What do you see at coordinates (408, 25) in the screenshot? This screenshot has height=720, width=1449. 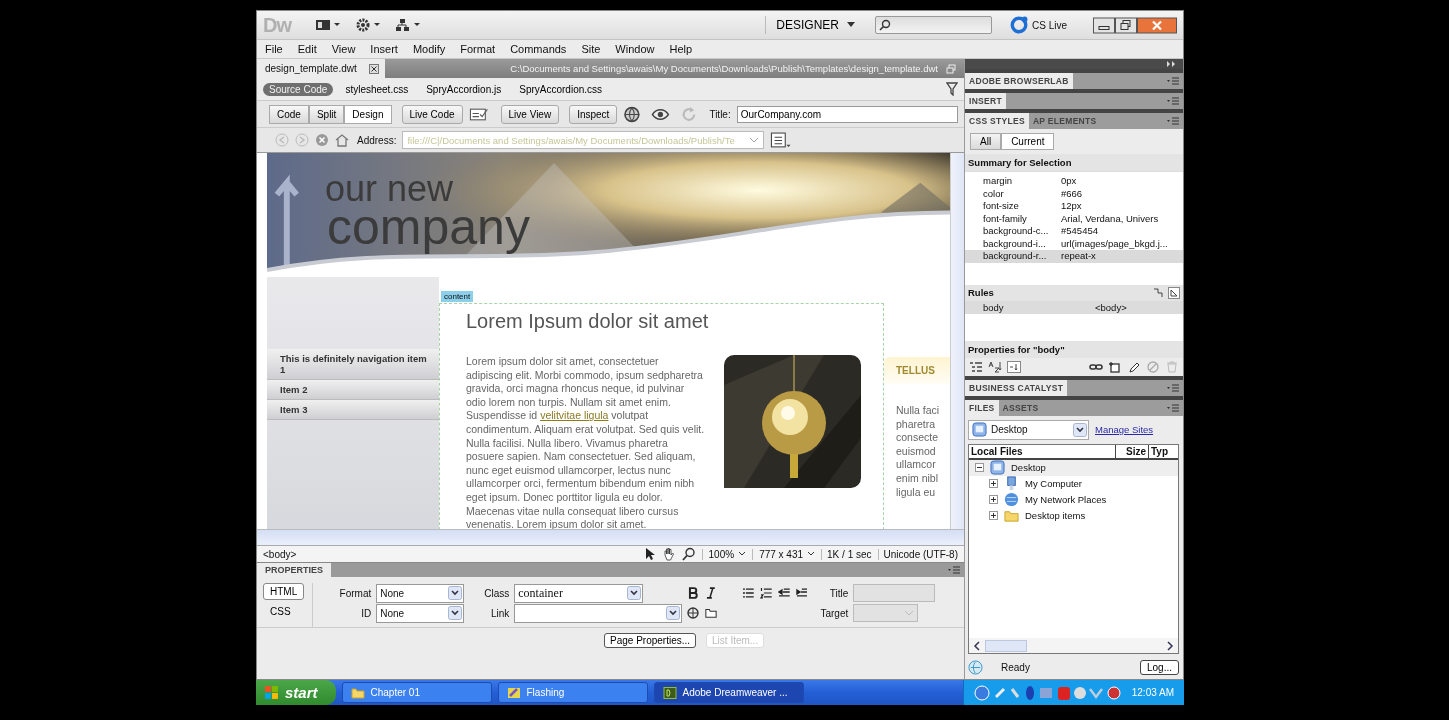 I see `site-map-icon` at bounding box center [408, 25].